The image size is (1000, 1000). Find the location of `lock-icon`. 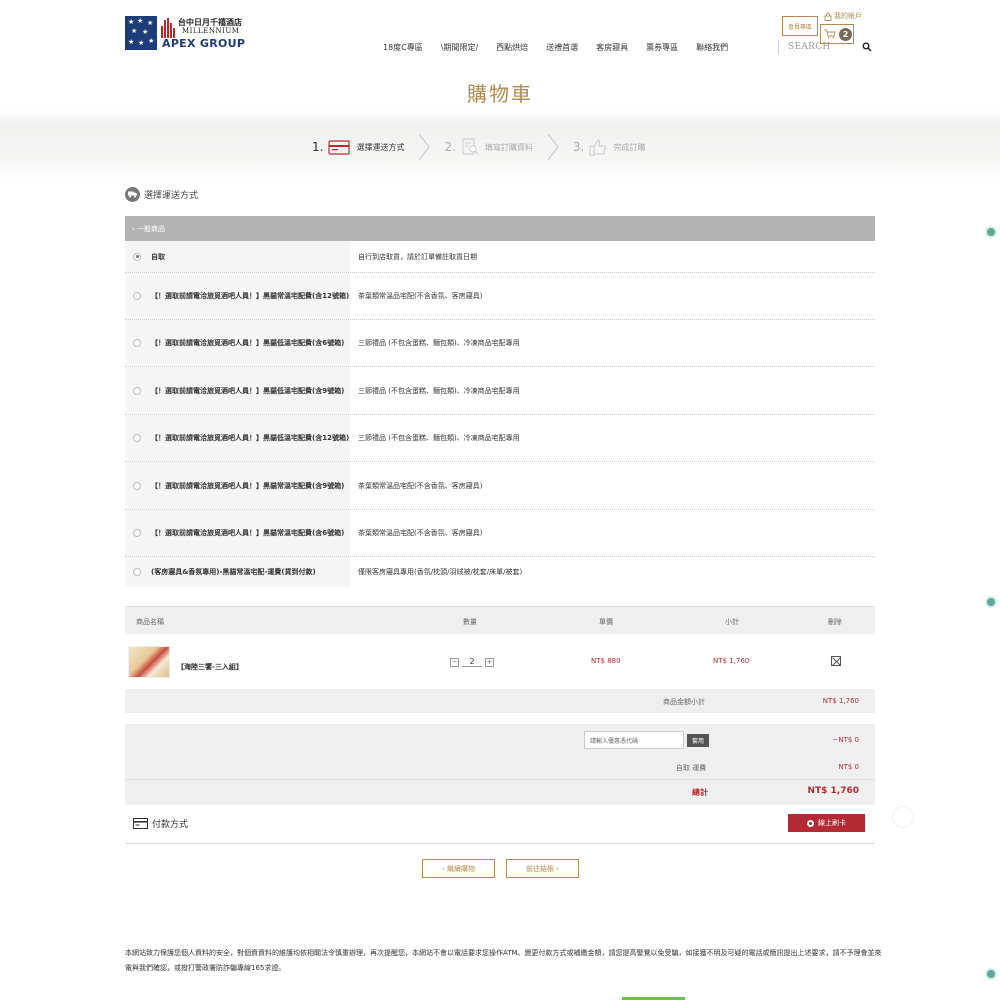

lock-icon is located at coordinates (828, 16).